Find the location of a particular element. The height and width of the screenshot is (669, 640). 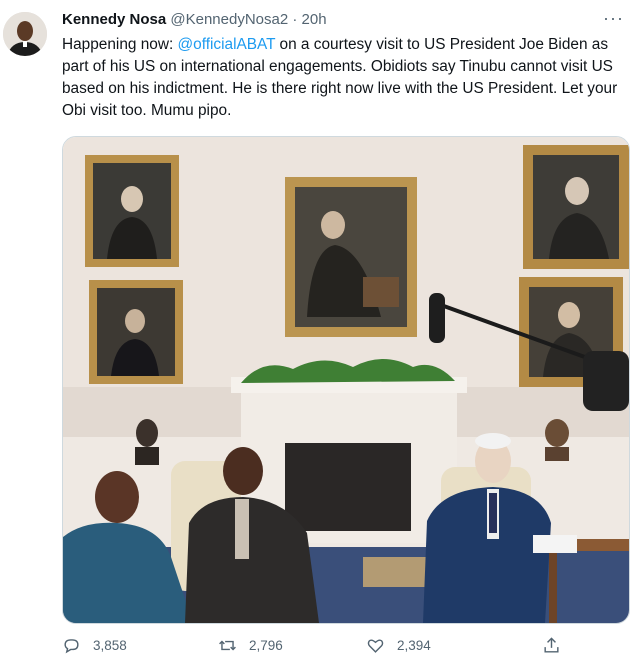

tweet-text-intro: Happening now: is located at coordinates (120, 44).